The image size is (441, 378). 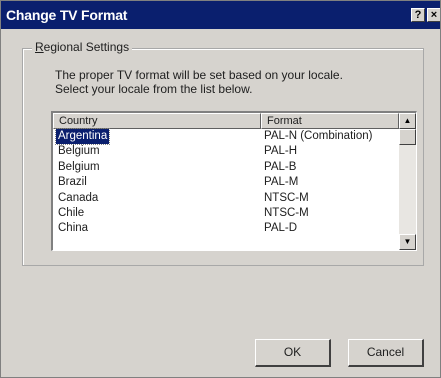 I want to click on arrow-down-icon: ▼, so click(x=407, y=241).